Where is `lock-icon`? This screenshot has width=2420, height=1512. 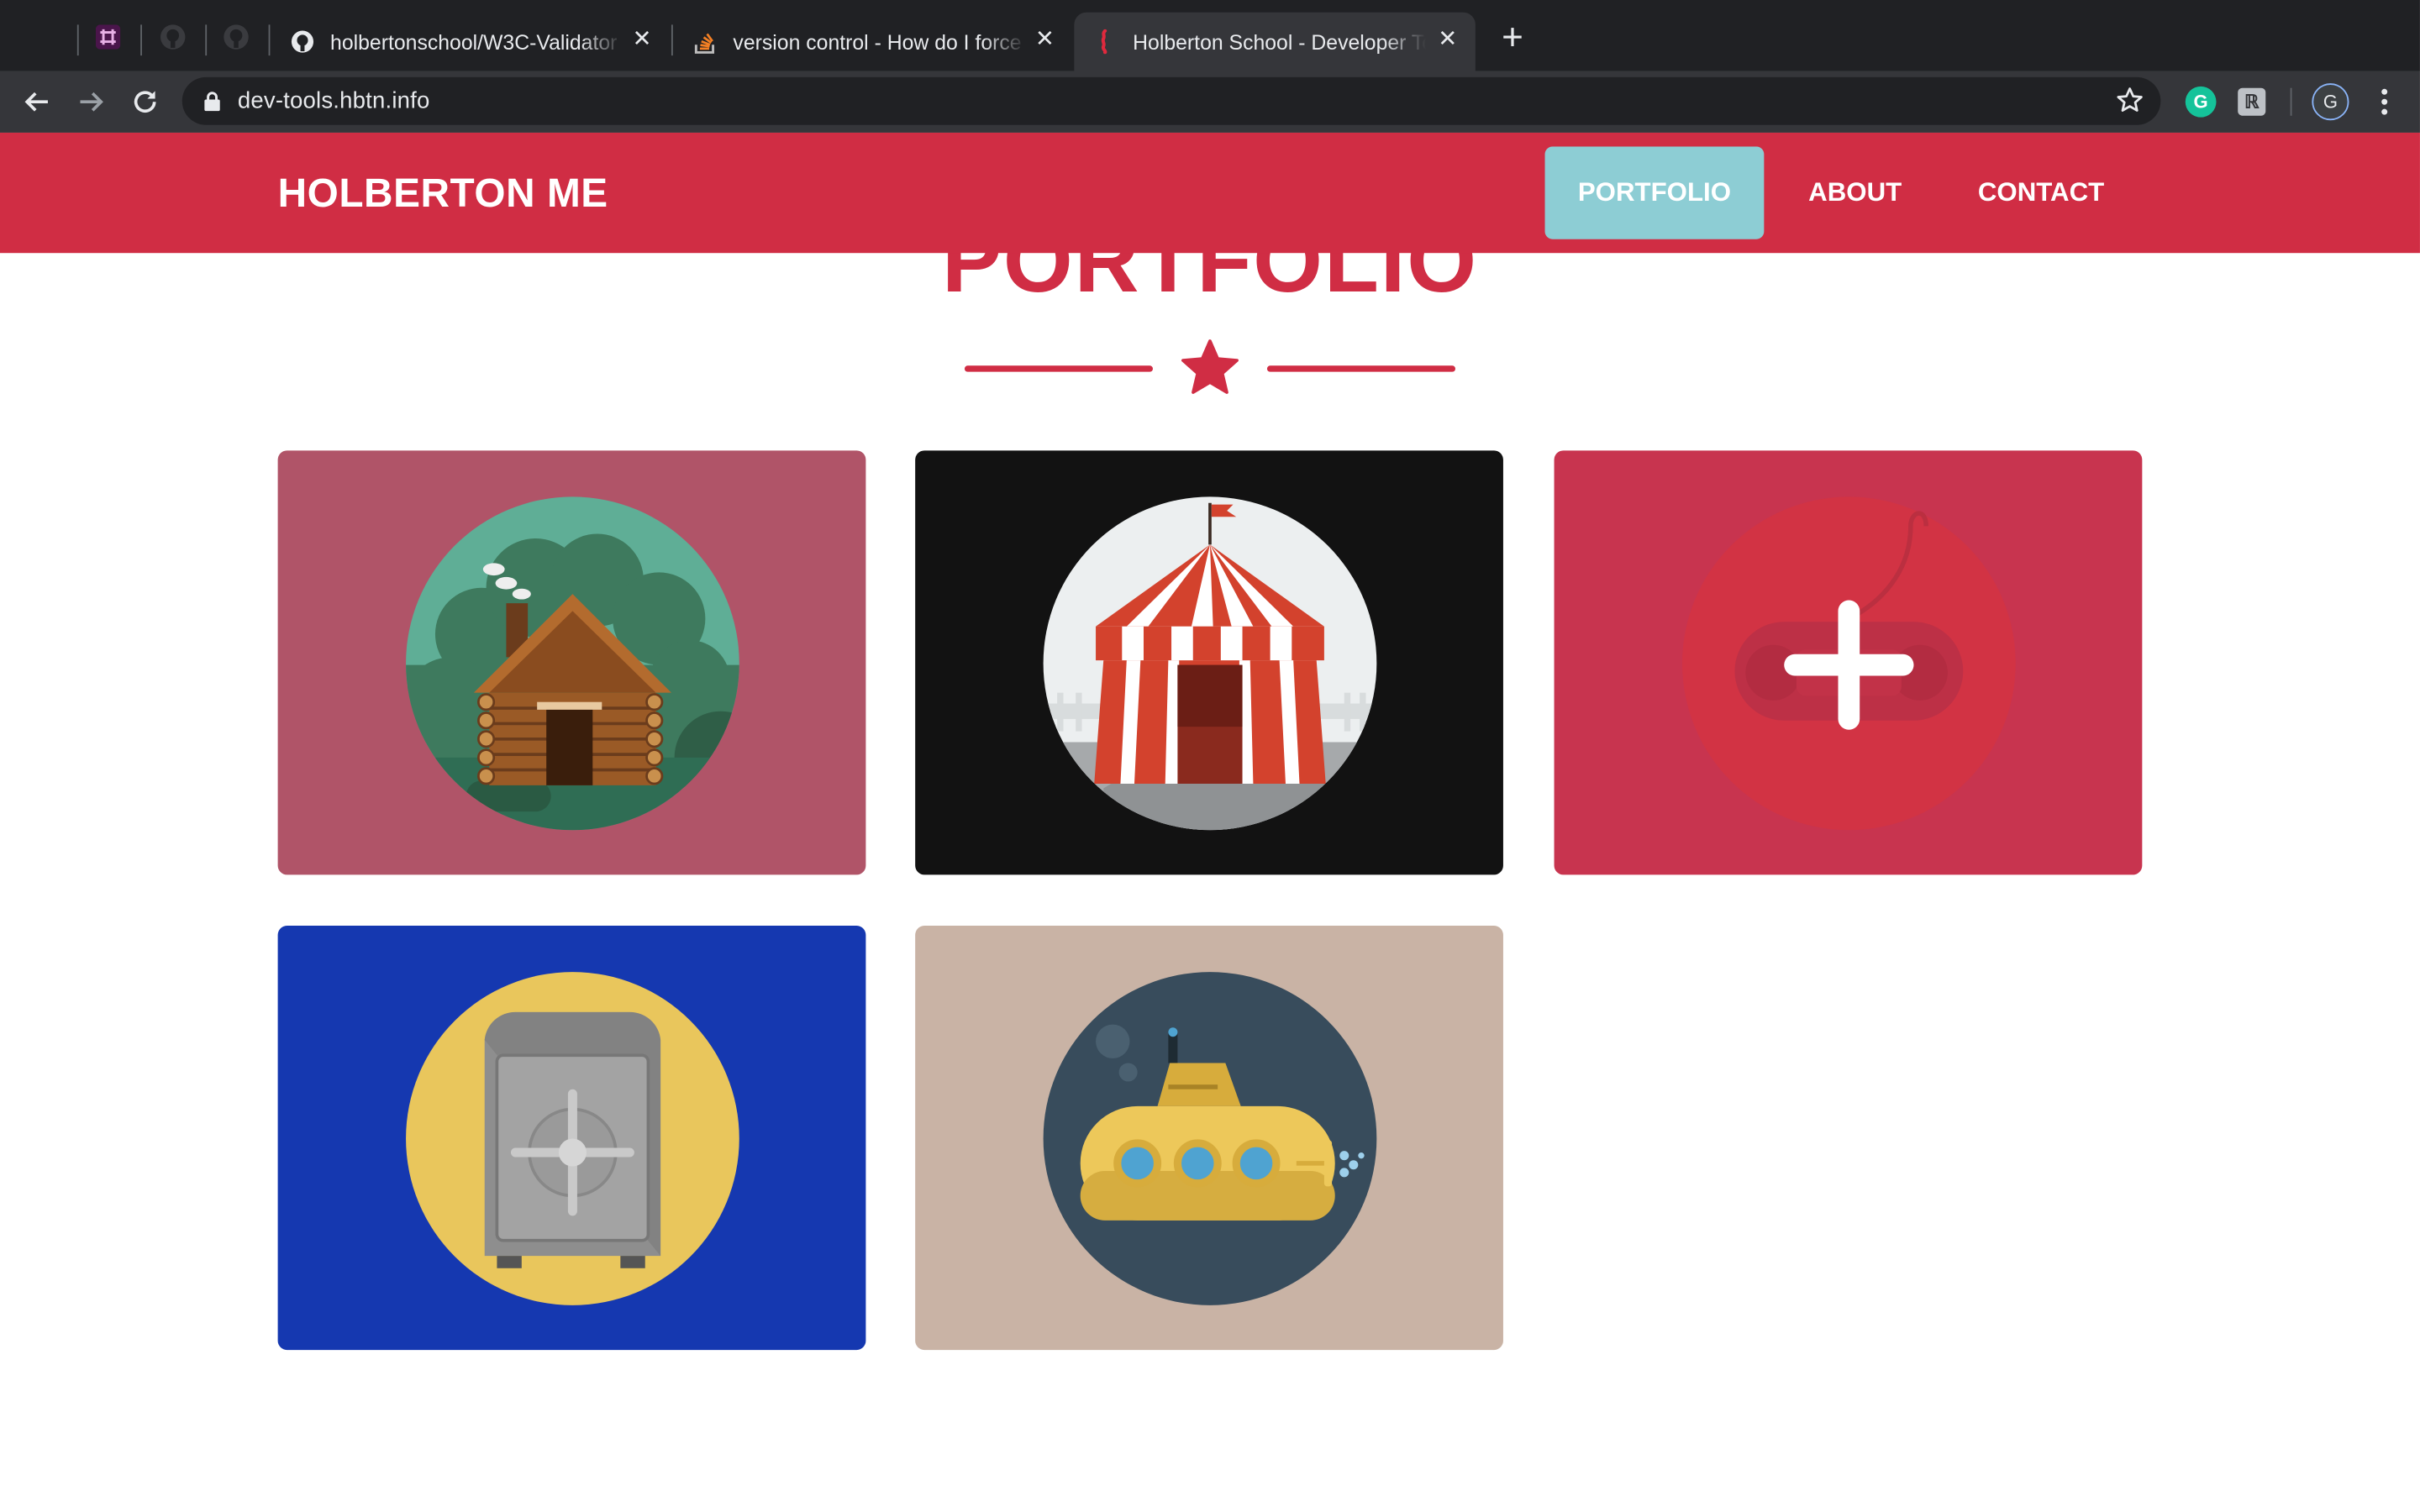 lock-icon is located at coordinates (212, 102).